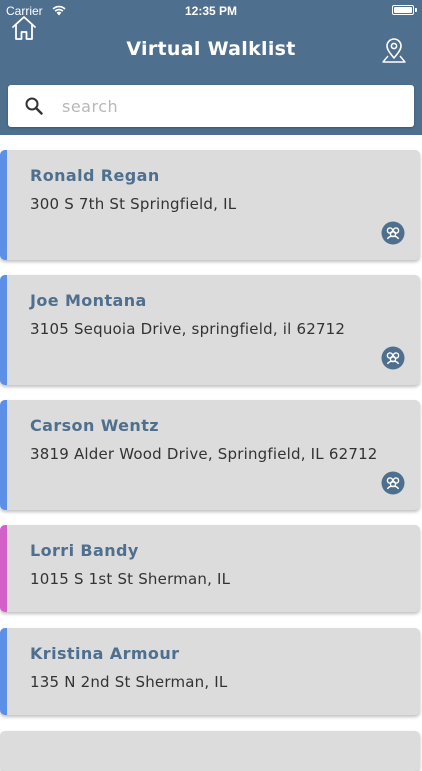 This screenshot has width=422, height=771. Describe the element at coordinates (210, 751) in the screenshot. I see `list-item` at that location.